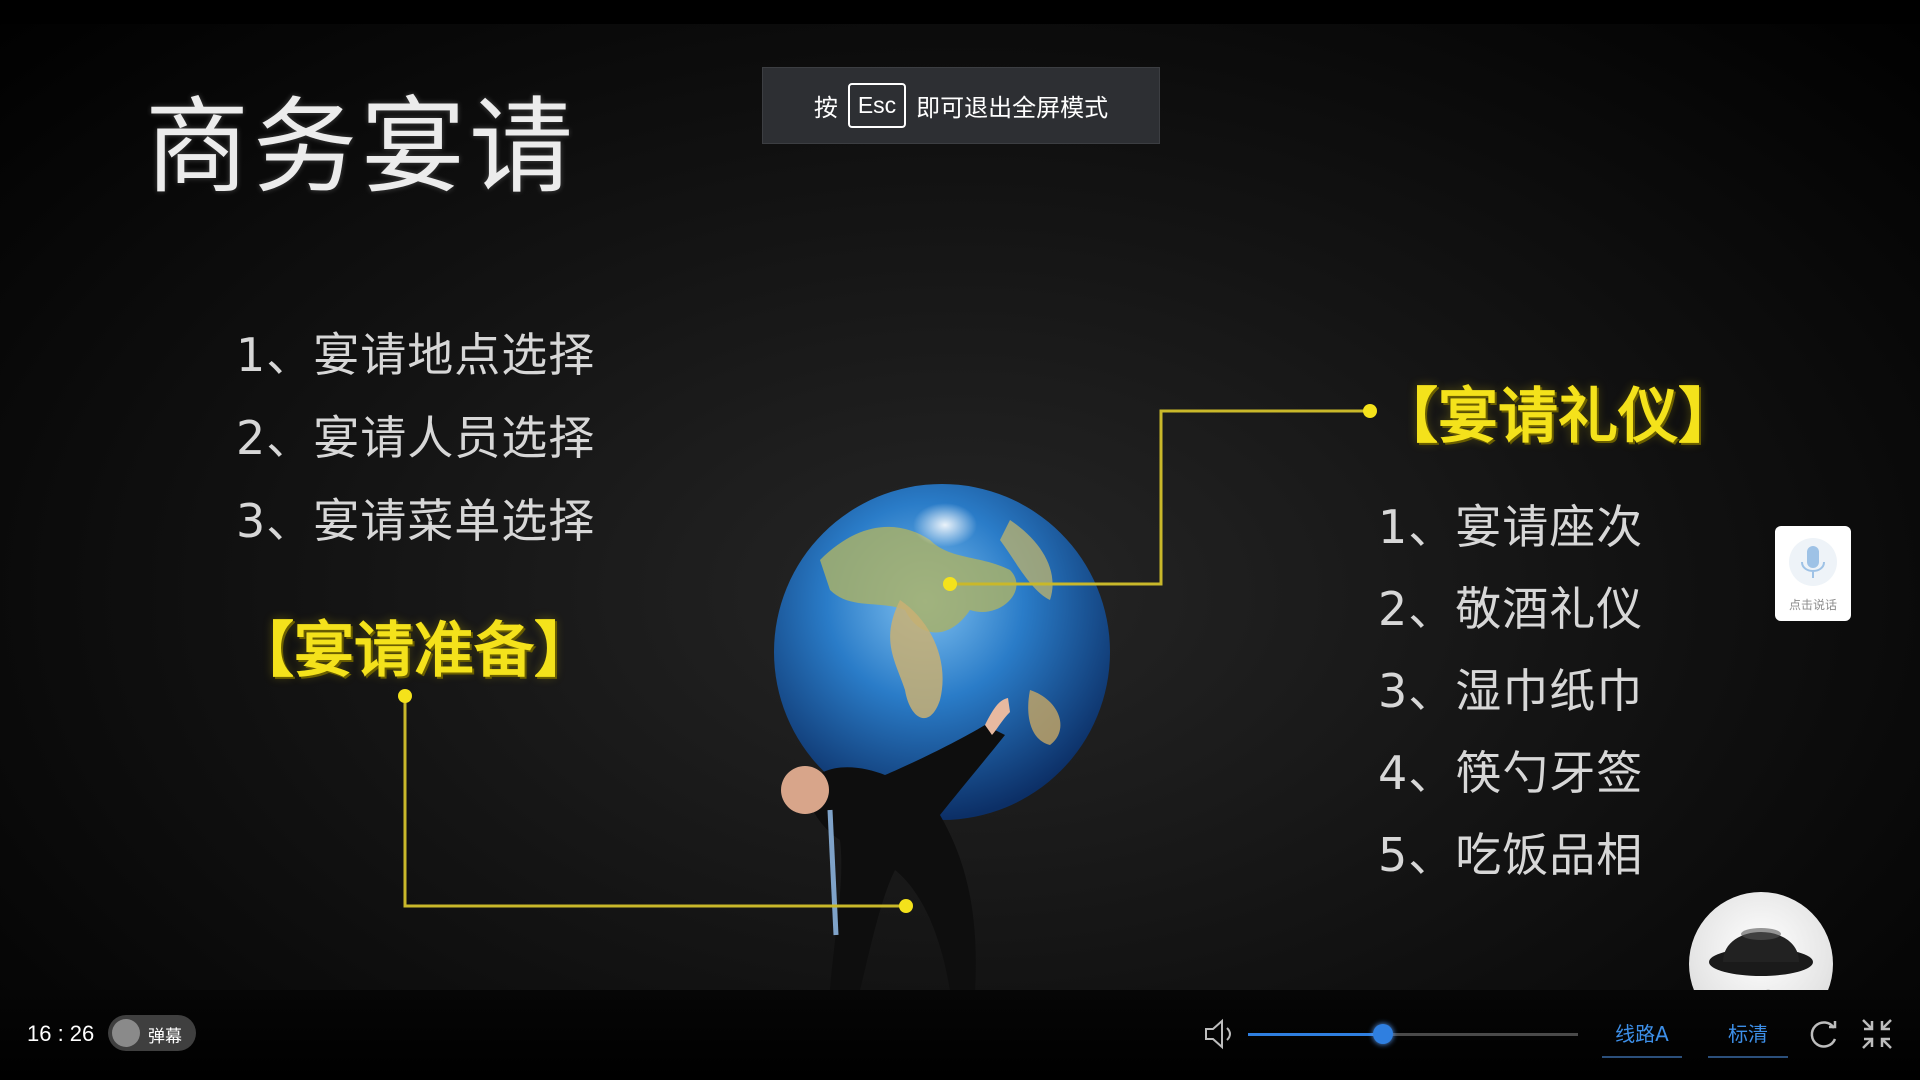  What do you see at coordinates (1824, 1034) in the screenshot?
I see `refresh-icon` at bounding box center [1824, 1034].